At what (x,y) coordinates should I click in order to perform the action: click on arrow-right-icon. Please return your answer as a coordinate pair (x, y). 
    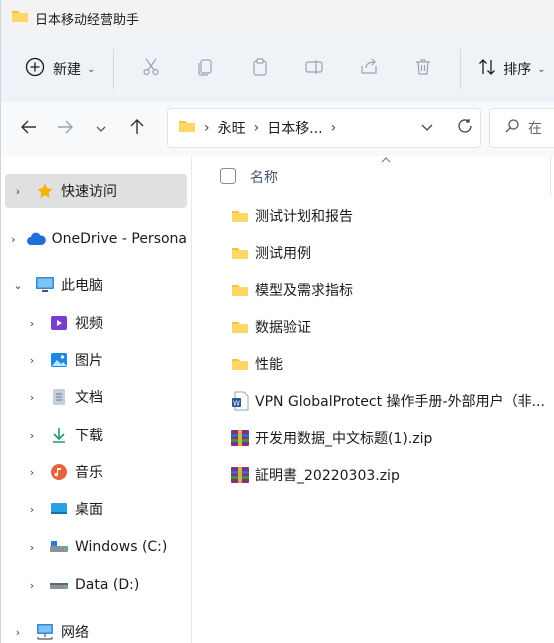
    Looking at the image, I should click on (65, 129).